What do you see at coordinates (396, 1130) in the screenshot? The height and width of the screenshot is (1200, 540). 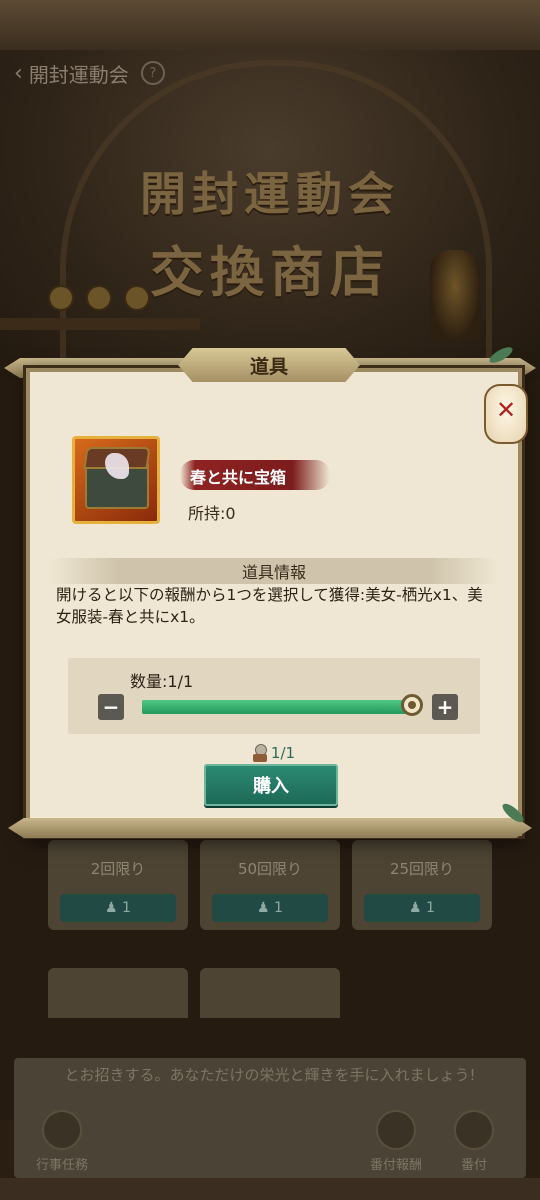 I see `reward-icon` at bounding box center [396, 1130].